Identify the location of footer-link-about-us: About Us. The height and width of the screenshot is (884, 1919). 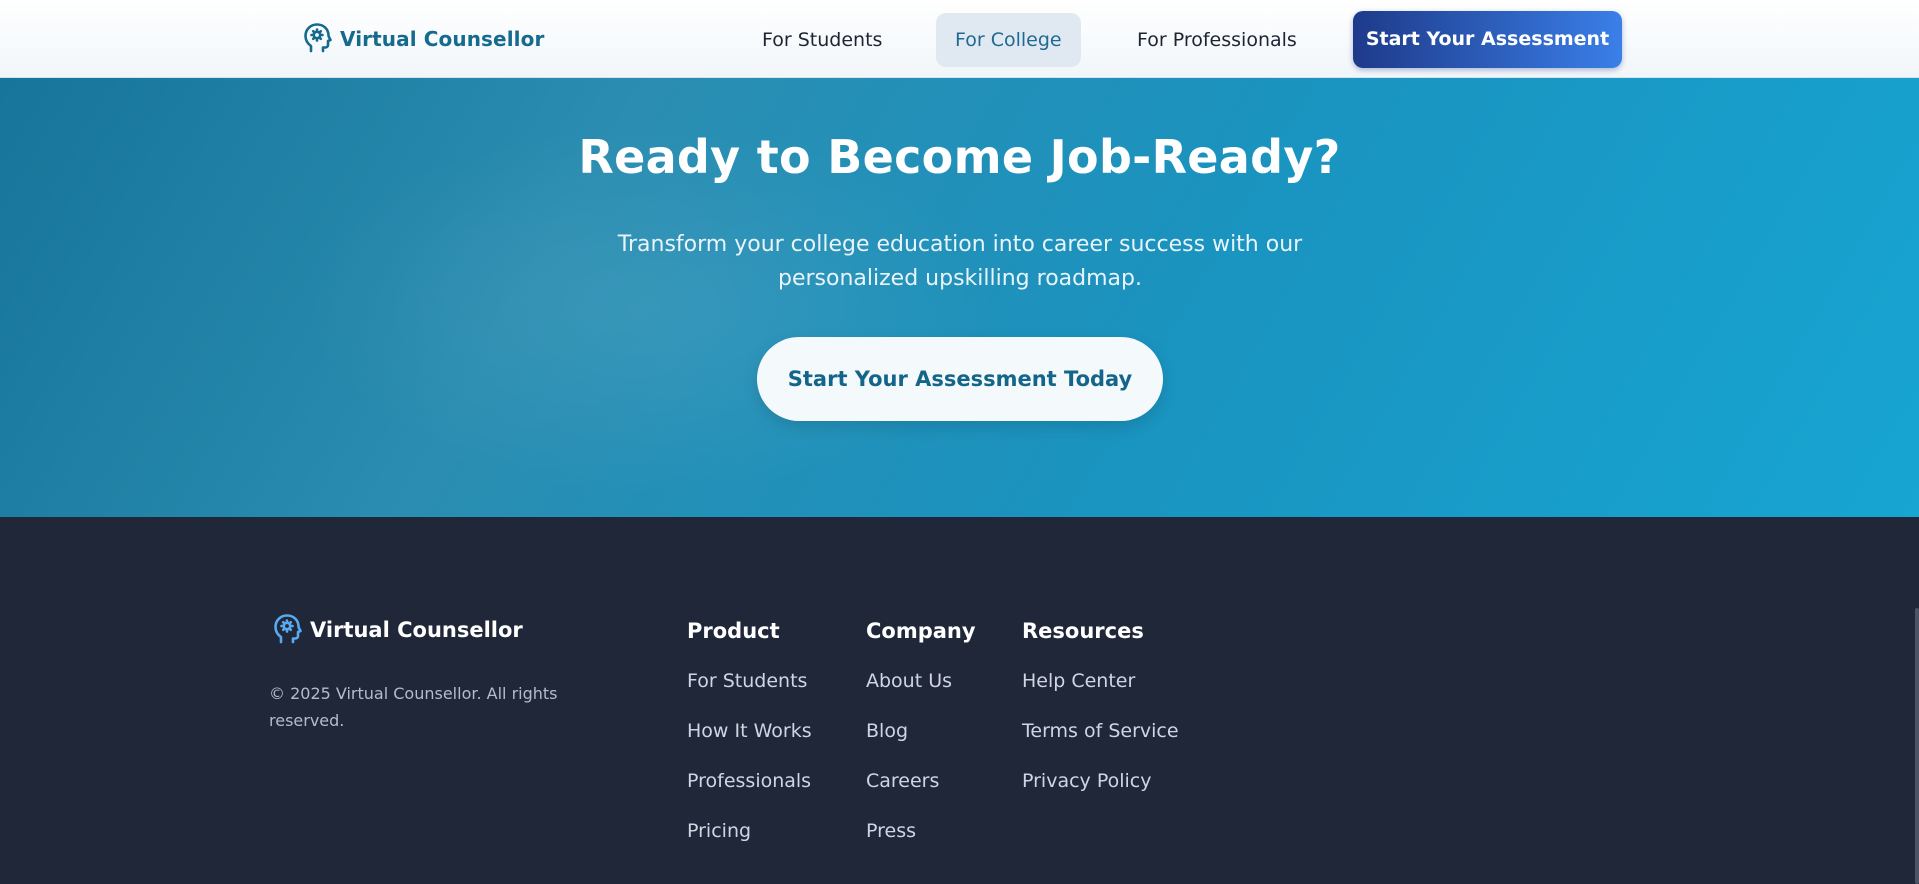
(909, 681).